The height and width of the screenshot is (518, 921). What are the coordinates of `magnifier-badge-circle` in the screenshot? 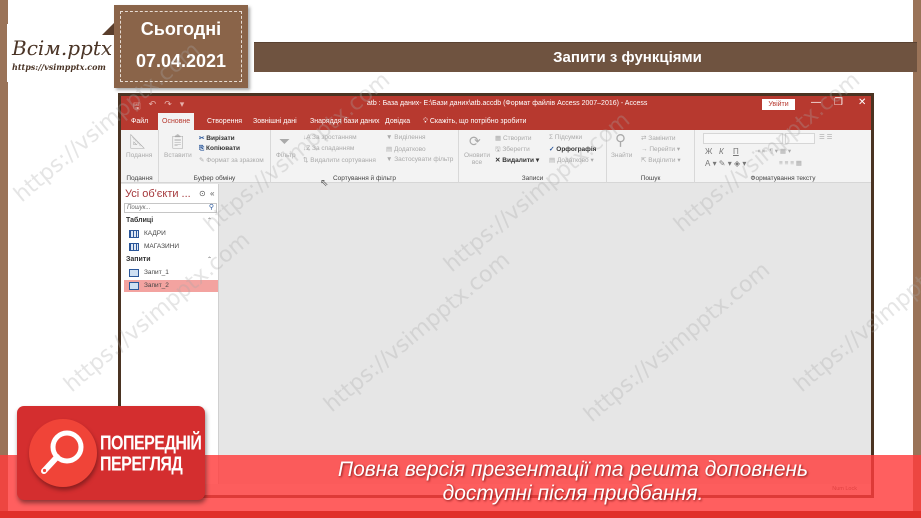 It's located at (63, 453).